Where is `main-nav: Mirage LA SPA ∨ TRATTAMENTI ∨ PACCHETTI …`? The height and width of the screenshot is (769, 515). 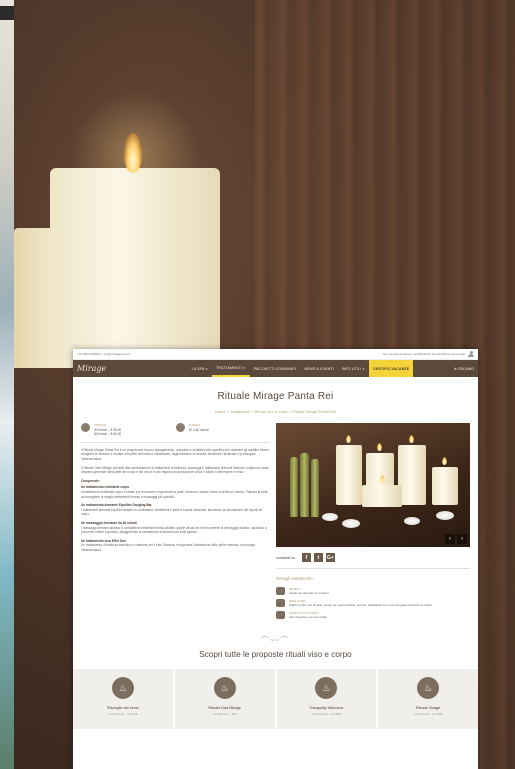
main-nav: Mirage LA SPA ∨ TRATTAMENTI ∨ PACCHETTI … is located at coordinates (275, 368).